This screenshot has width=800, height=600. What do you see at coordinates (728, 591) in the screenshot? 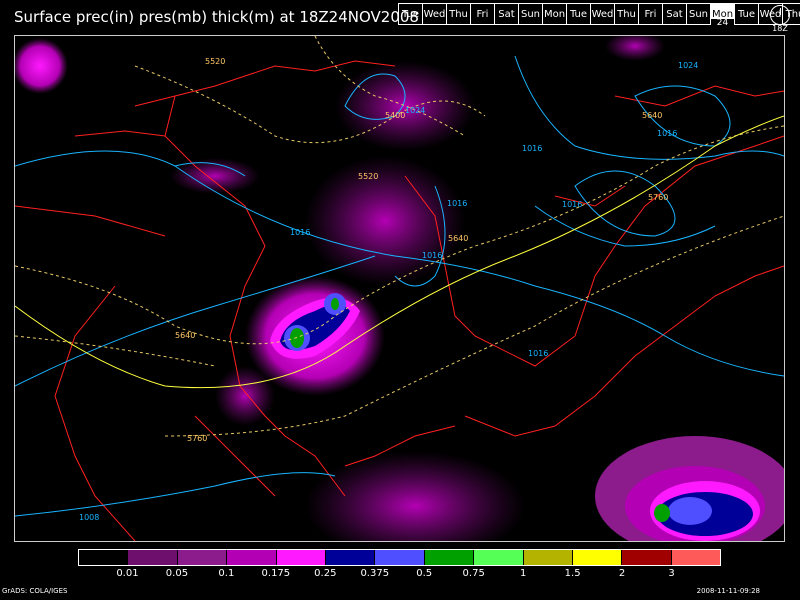
I see `timestamp-text: 2008-11-11-09:28` at bounding box center [728, 591].